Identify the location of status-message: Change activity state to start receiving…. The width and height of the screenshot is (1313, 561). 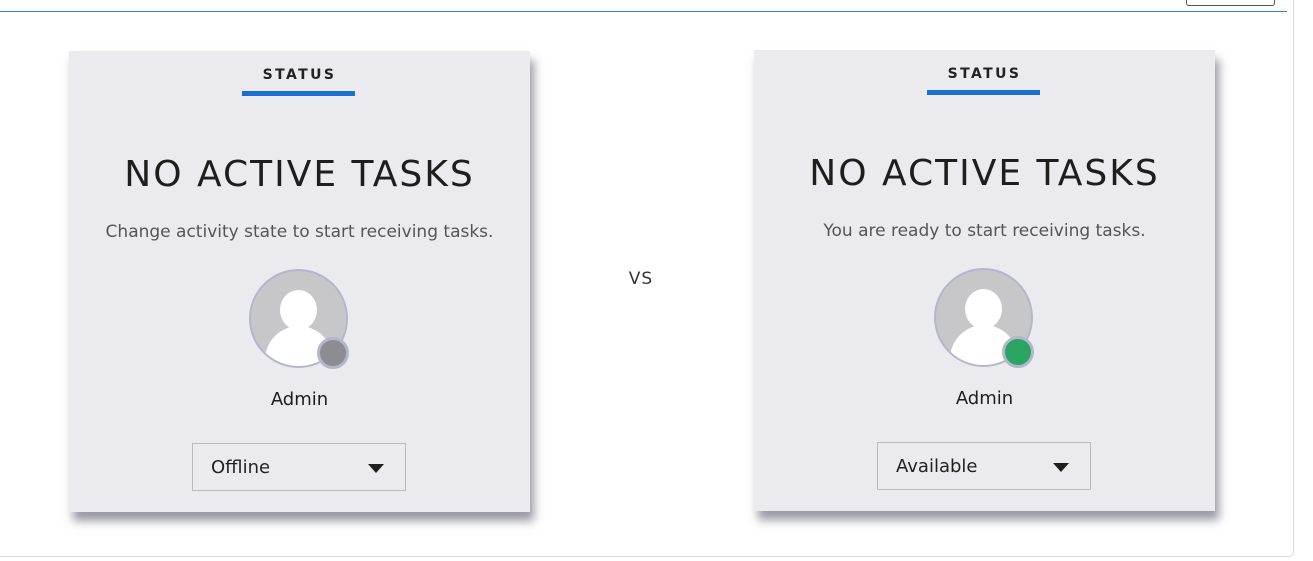
(299, 232).